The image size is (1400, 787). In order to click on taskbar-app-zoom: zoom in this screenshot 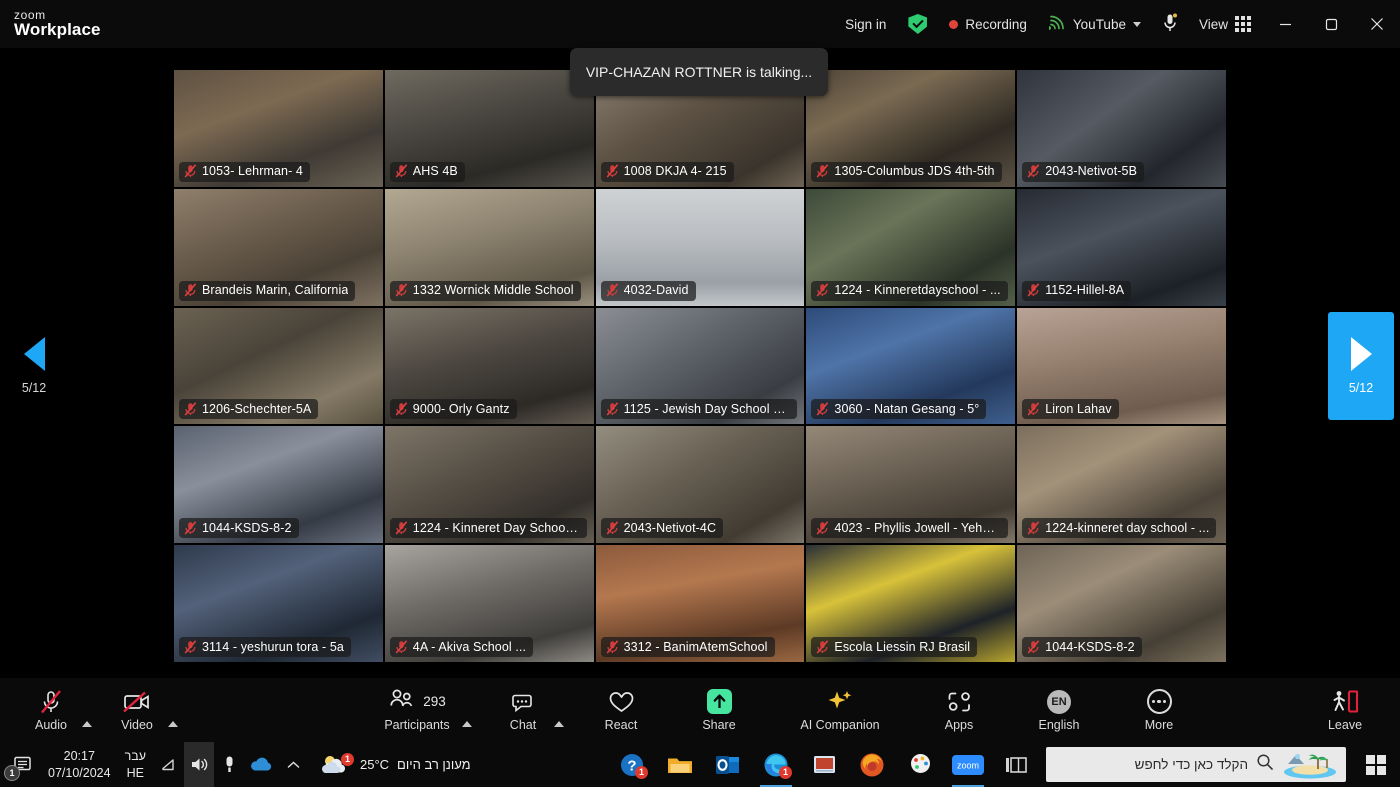, I will do `click(968, 764)`.